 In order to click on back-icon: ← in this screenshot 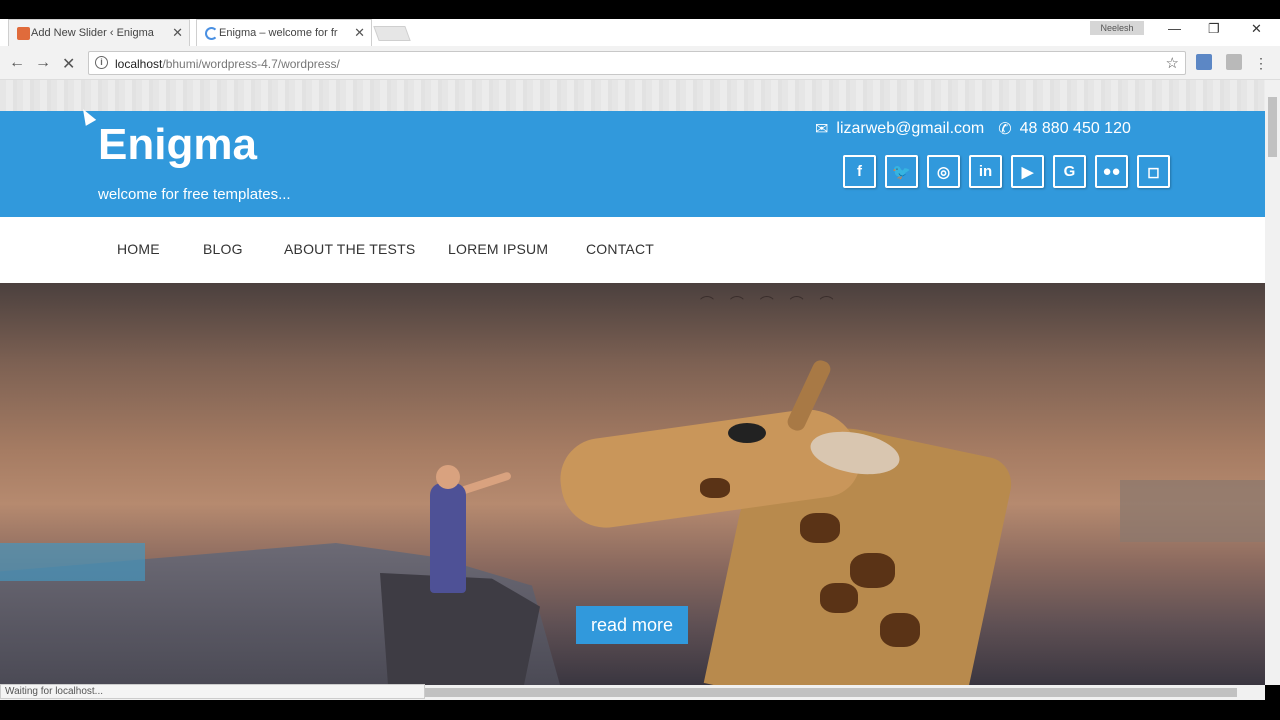, I will do `click(17, 63)`.